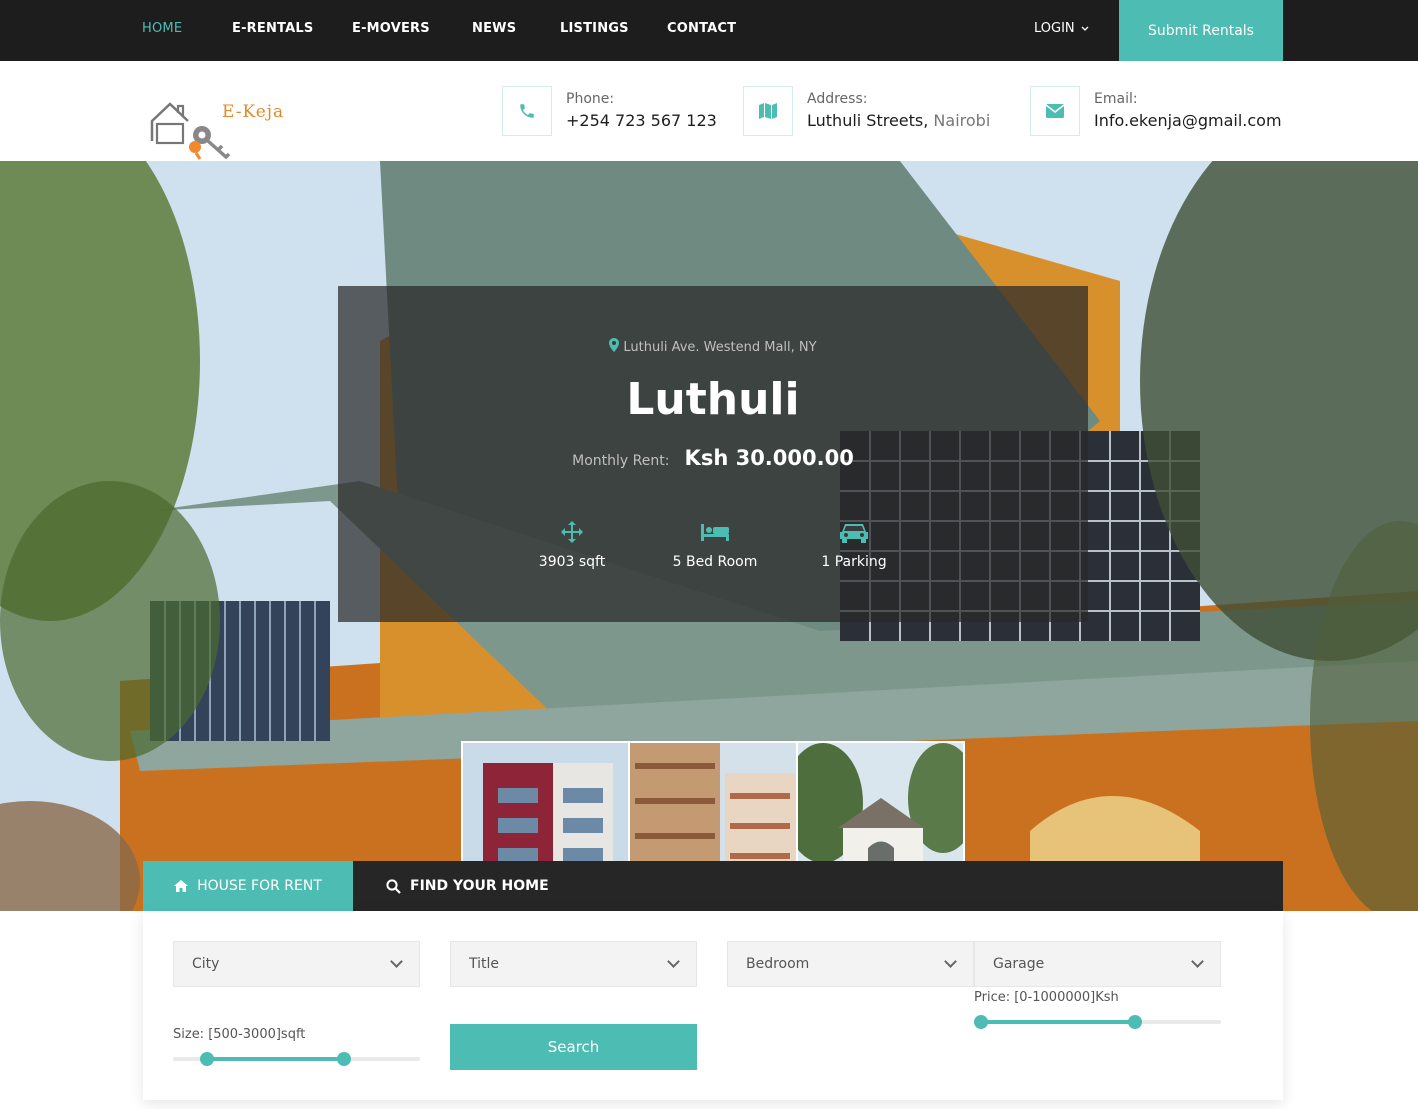 The width and height of the screenshot is (1418, 1109). Describe the element at coordinates (1116, 99) in the screenshot. I see `email-label: Email:` at that location.